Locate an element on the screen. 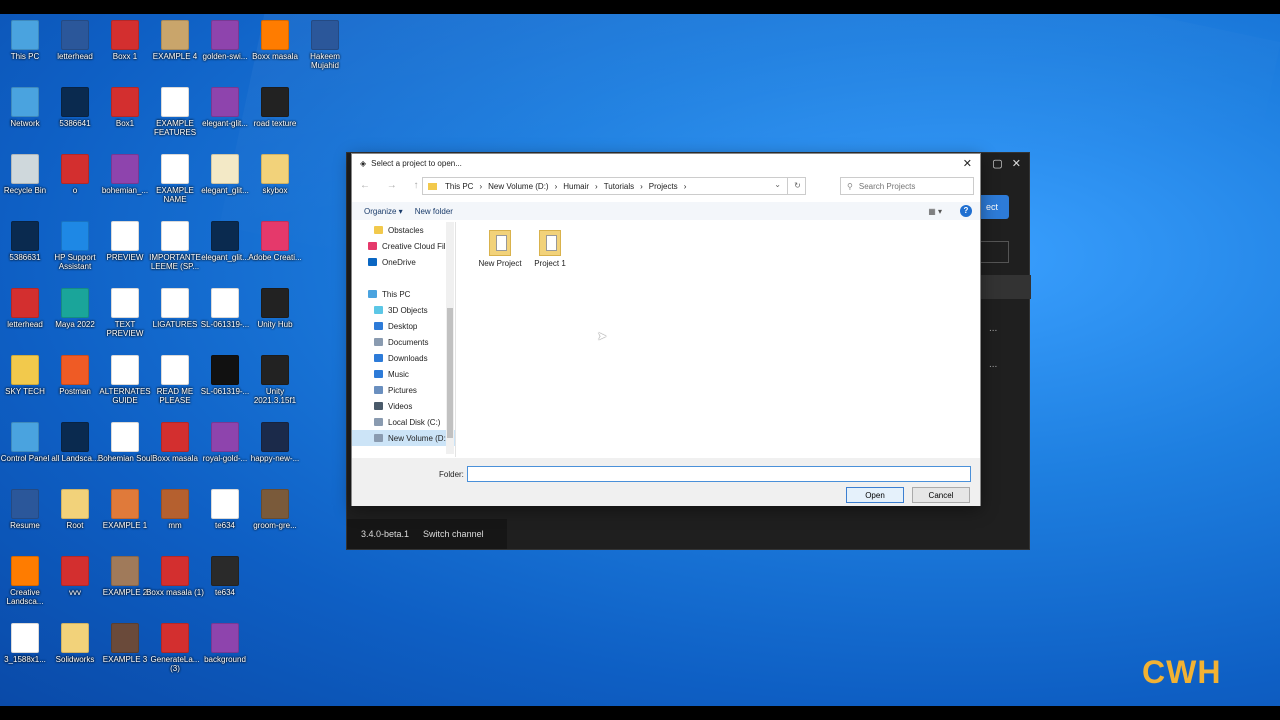  new-folder-button: New folder is located at coordinates (434, 211).